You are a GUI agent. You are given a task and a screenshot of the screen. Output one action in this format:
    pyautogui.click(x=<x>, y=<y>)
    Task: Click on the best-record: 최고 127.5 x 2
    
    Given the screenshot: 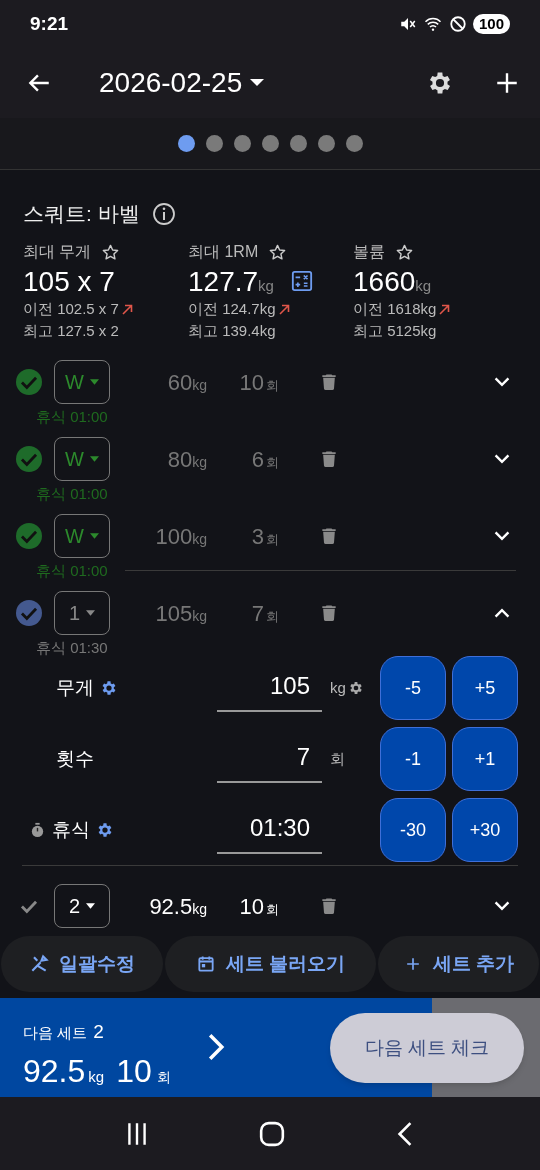 What is the action you would take?
    pyautogui.click(x=71, y=331)
    